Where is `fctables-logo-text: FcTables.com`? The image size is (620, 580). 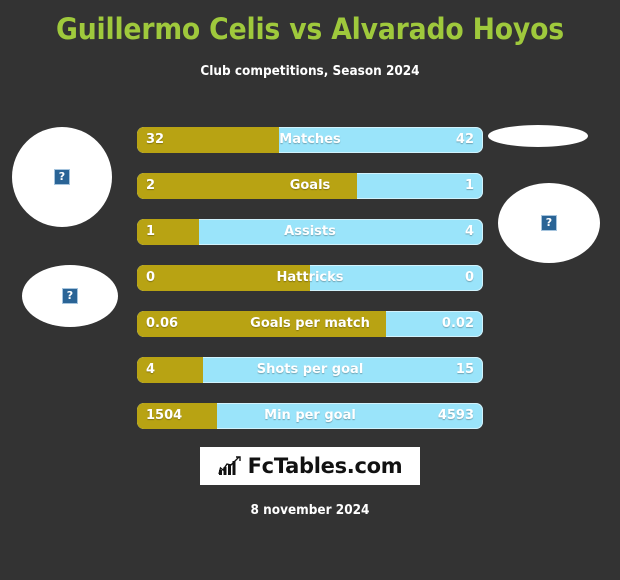
fctables-logo-text: FcTables.com is located at coordinates (325, 466).